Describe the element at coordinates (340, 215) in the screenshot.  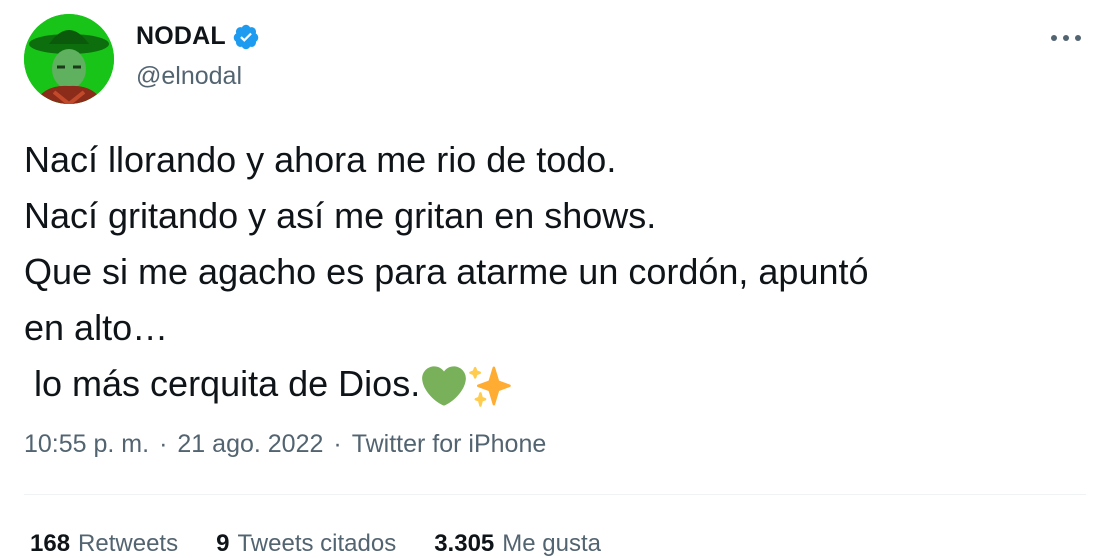
I see `tweet-line: Nací gritando y así me gritan en shows.` at that location.